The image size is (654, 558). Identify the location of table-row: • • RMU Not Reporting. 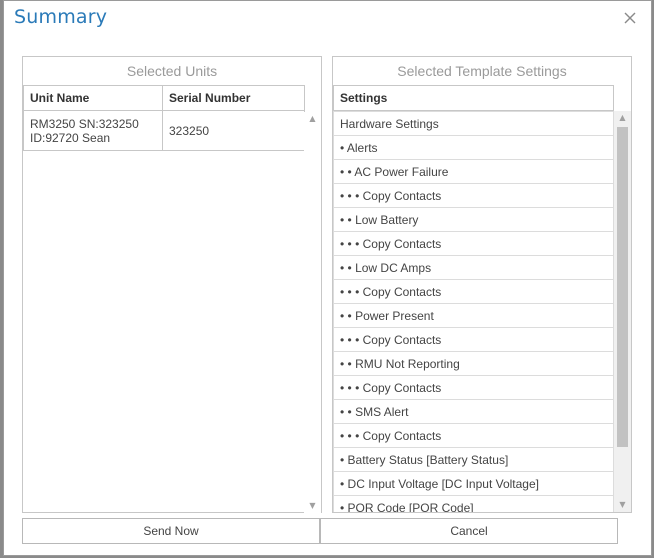
(473, 363).